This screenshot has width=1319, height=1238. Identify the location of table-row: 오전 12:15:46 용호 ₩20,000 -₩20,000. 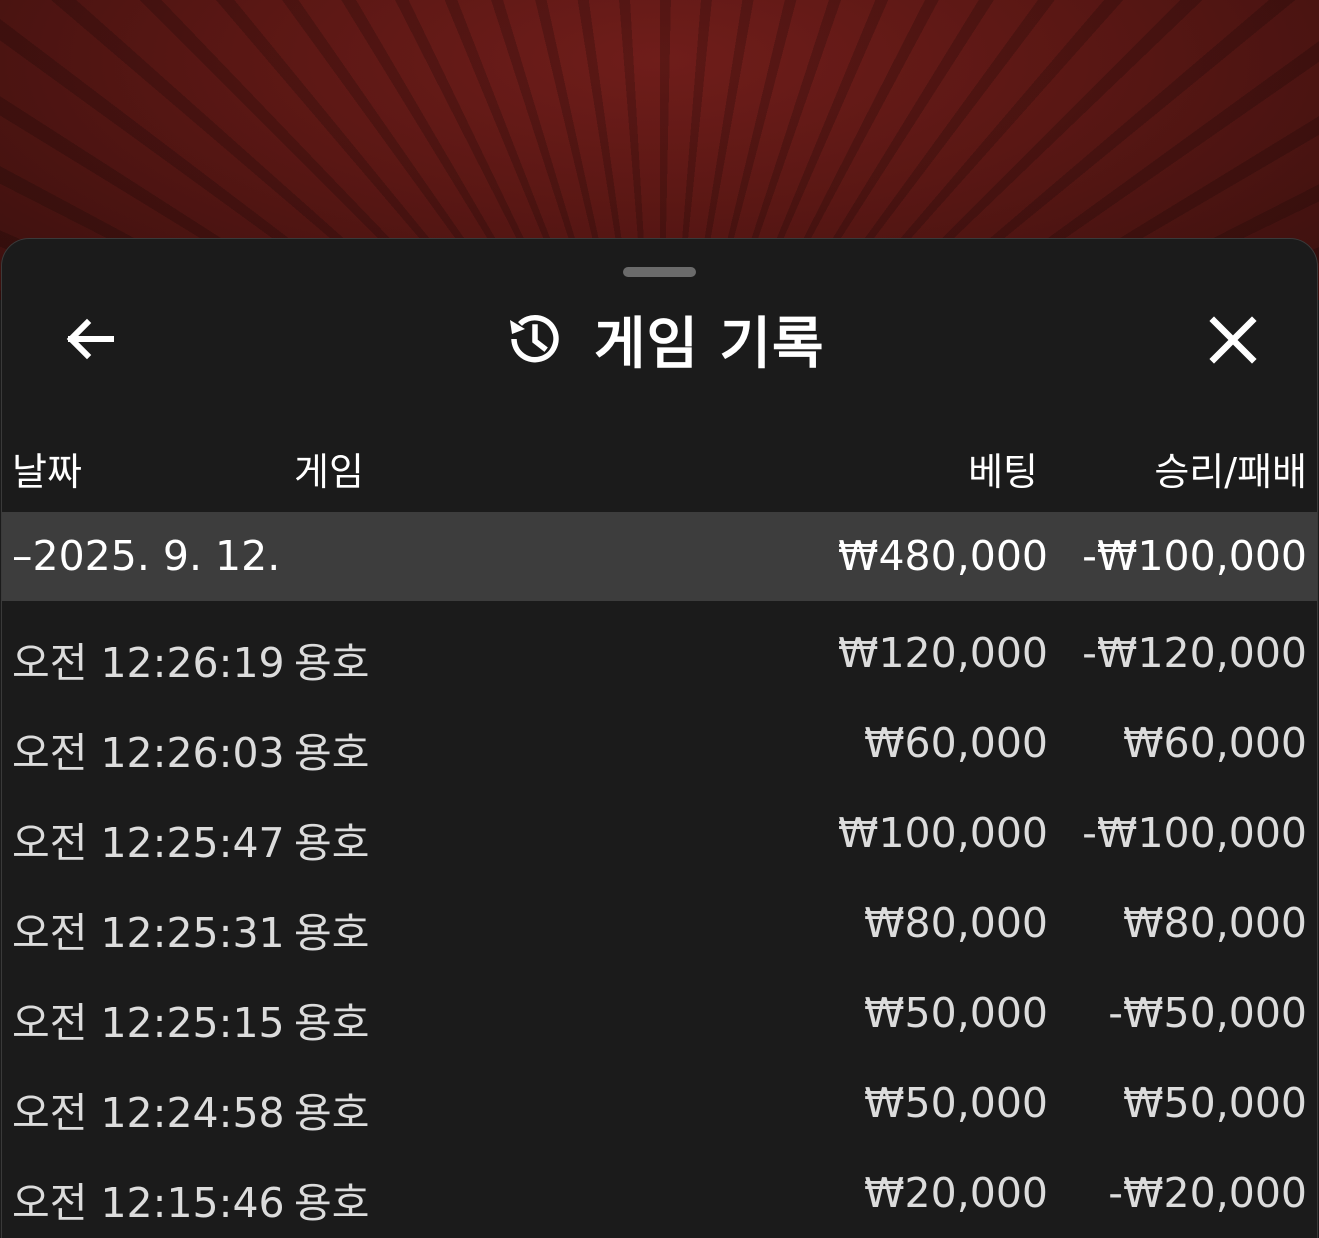
(659, 1193).